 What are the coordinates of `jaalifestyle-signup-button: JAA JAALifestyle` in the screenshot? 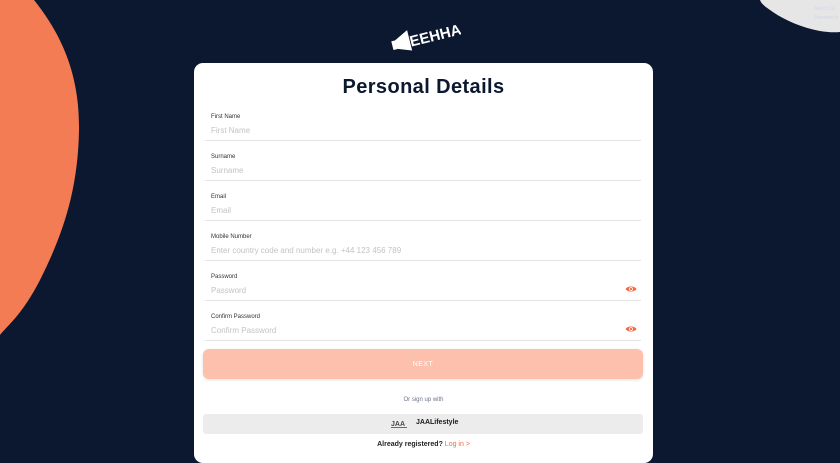 It's located at (423, 424).